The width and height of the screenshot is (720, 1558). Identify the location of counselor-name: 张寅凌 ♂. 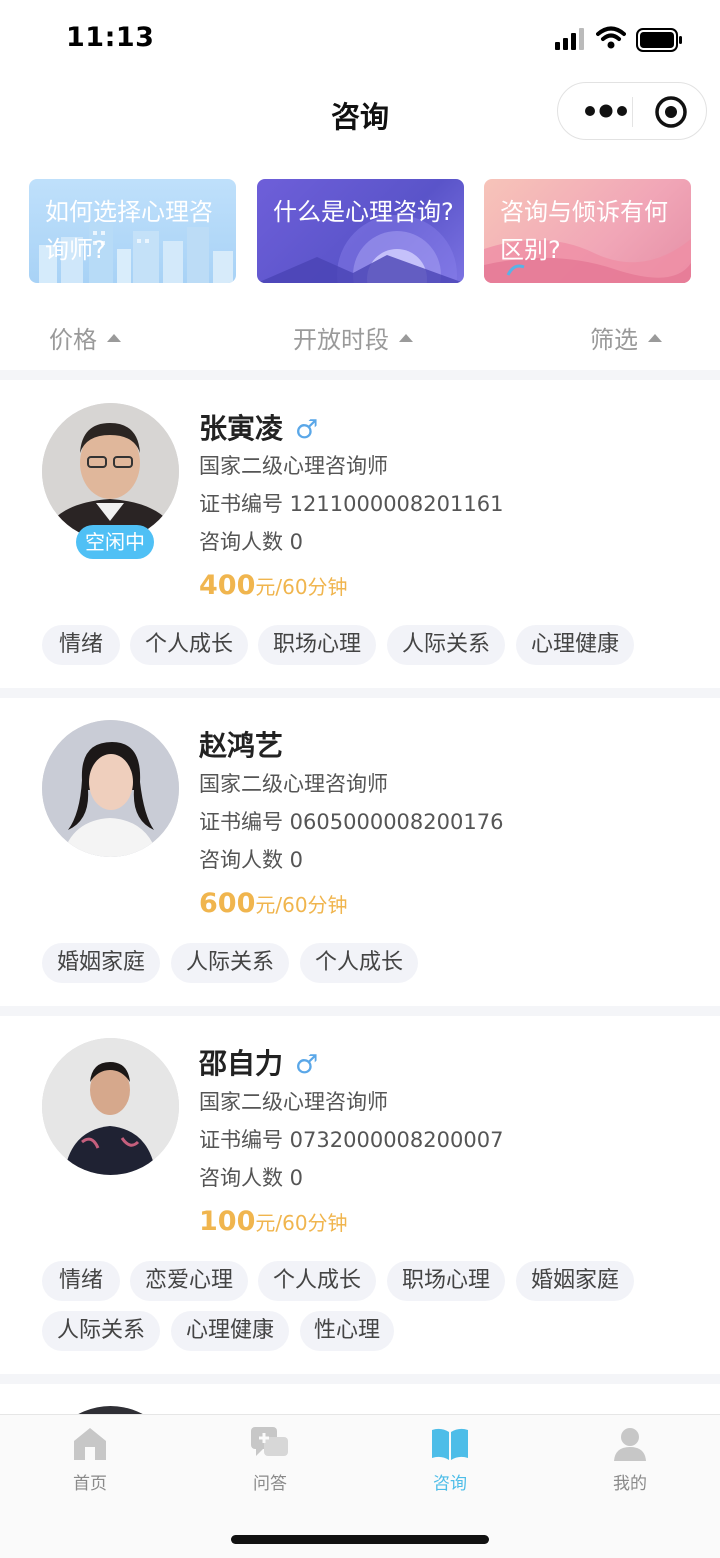
(259, 428).